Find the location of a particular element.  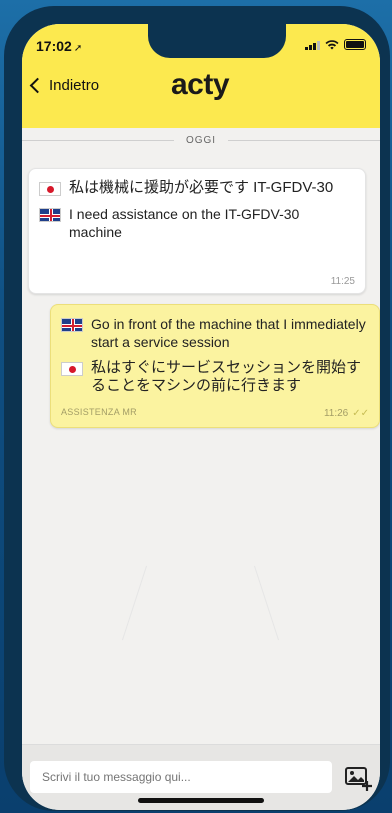

device-notch is located at coordinates (217, 41).